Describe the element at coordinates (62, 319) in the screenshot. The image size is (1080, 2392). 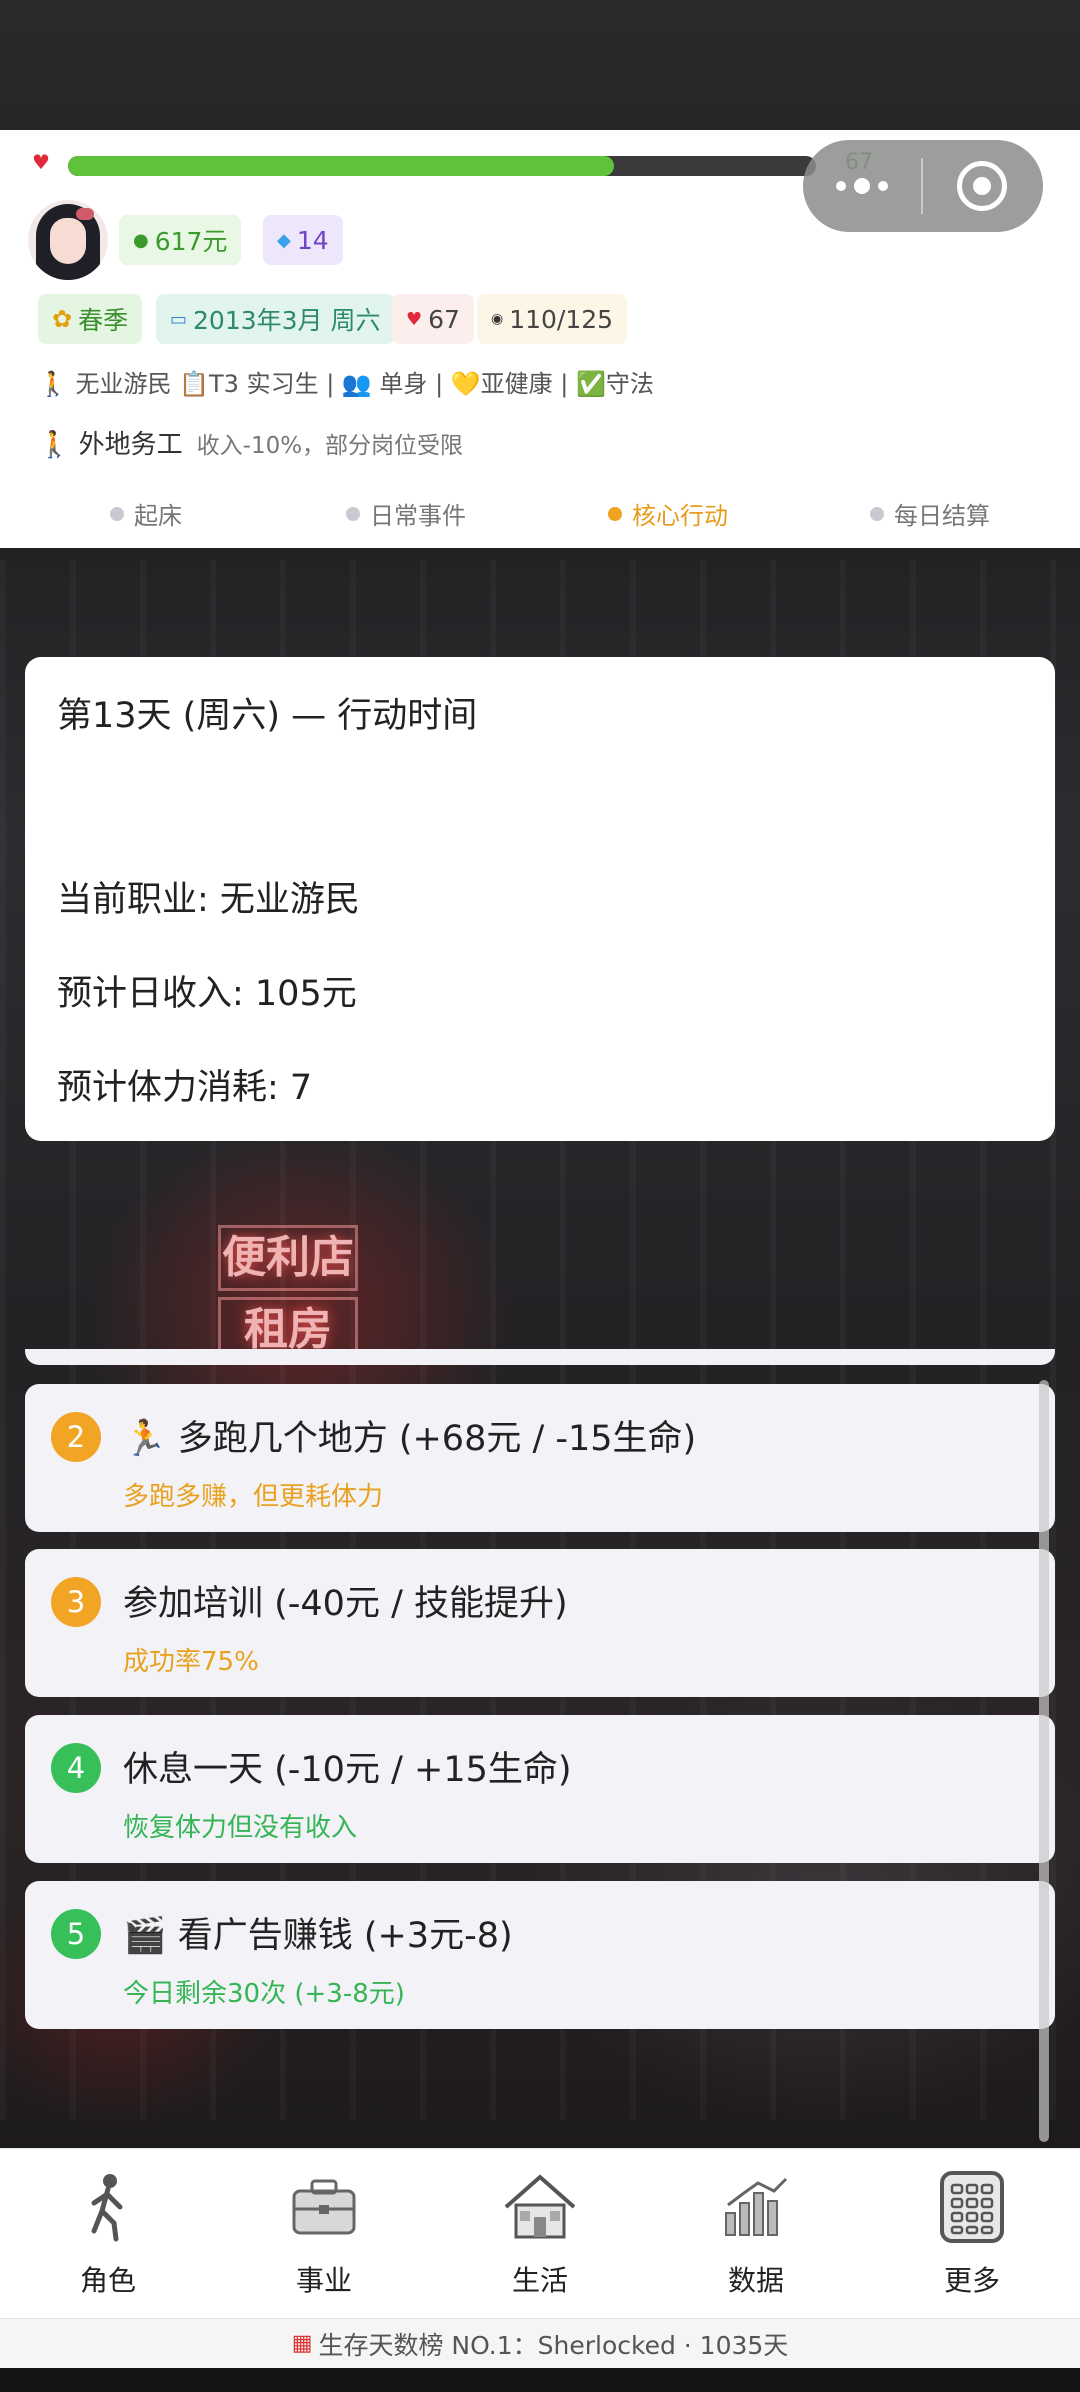
I see `sunflower-icon: ✿` at that location.